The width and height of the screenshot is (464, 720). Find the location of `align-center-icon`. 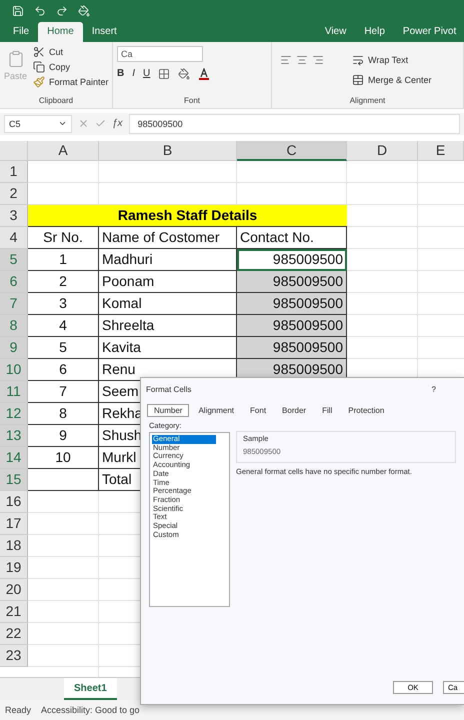

align-center-icon is located at coordinates (302, 60).